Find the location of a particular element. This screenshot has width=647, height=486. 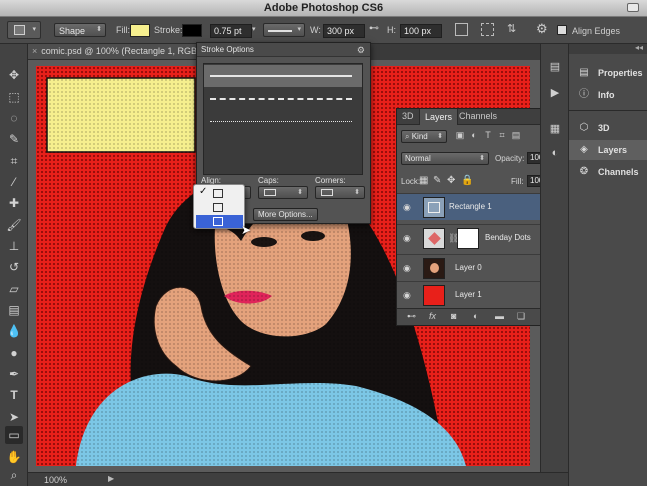

align-inside-option: ✓ is located at coordinates (219, 193).